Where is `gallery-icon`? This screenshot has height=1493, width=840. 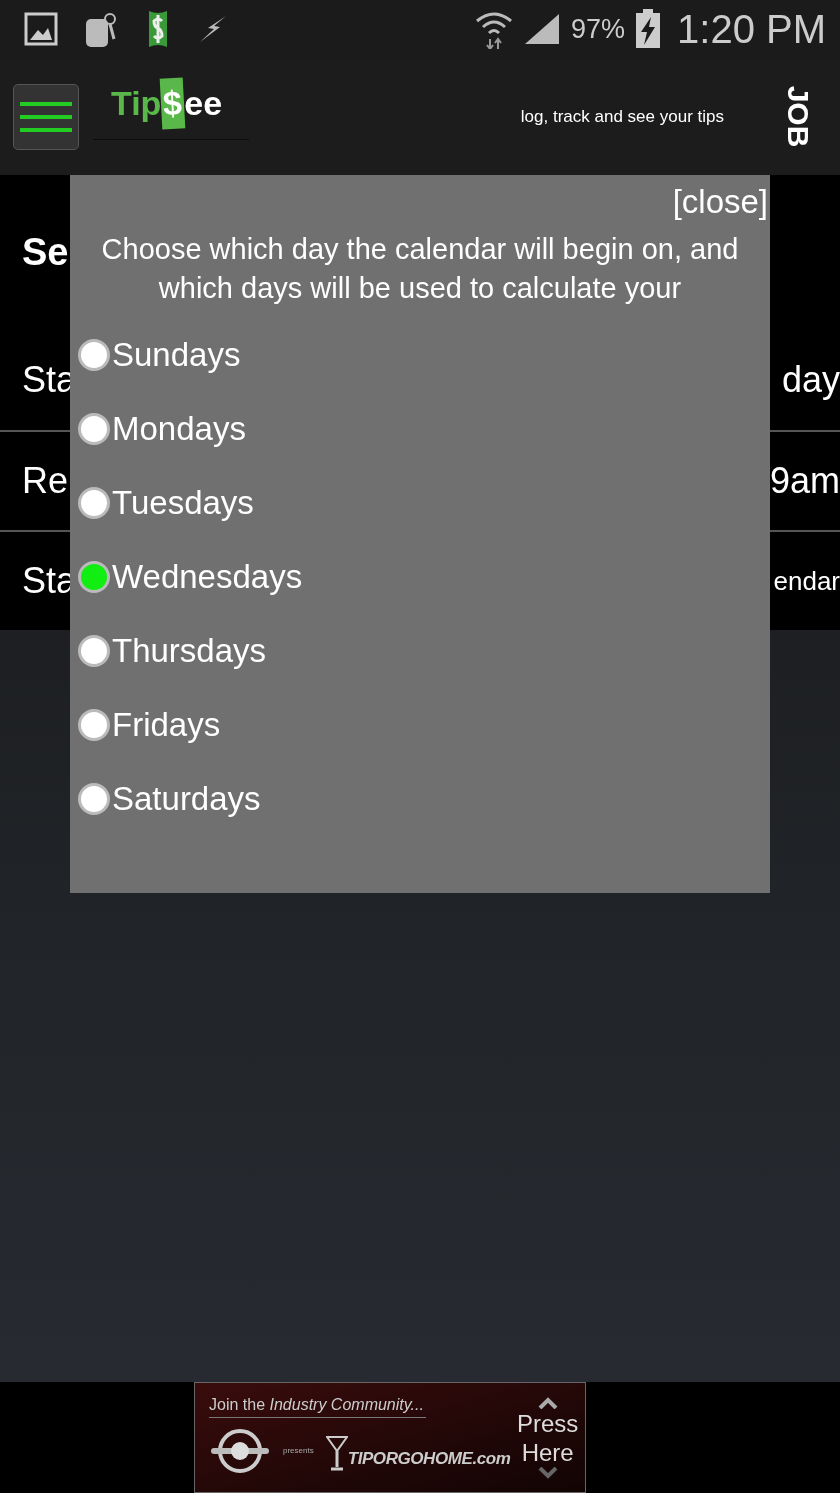 gallery-icon is located at coordinates (41, 29).